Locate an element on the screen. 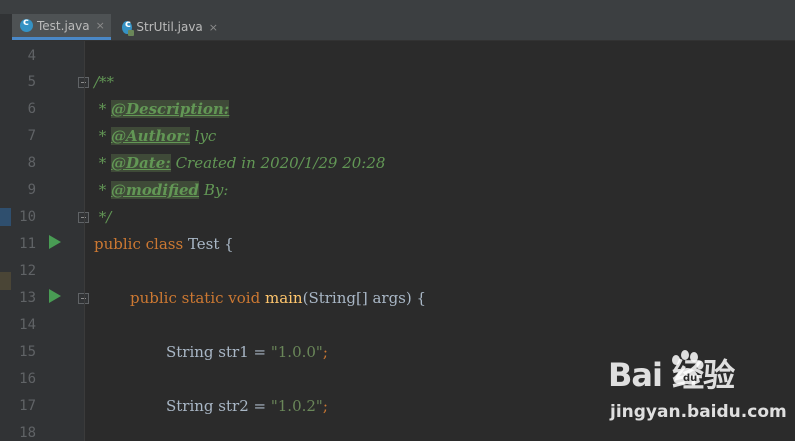 The width and height of the screenshot is (795, 441). line-number: 16 is located at coordinates (27, 379).